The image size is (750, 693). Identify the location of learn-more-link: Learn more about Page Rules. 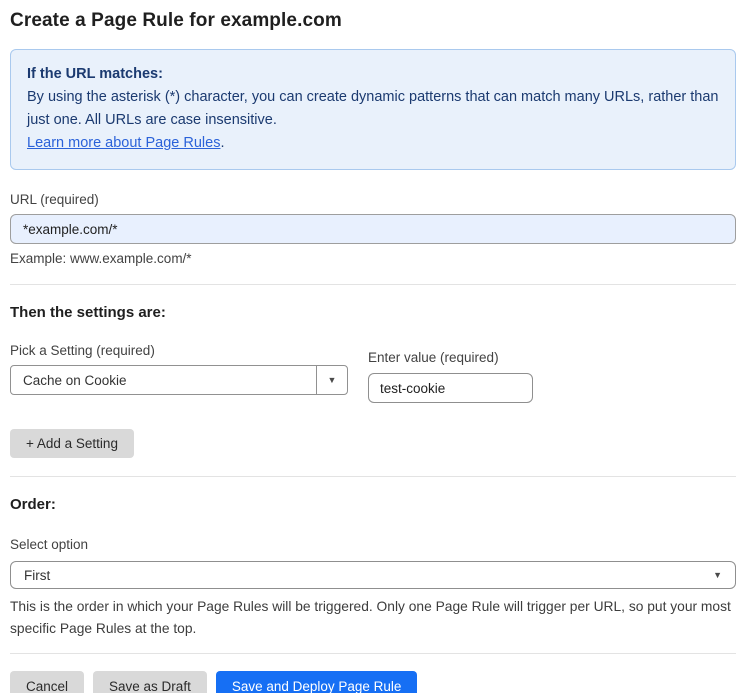
(123, 143).